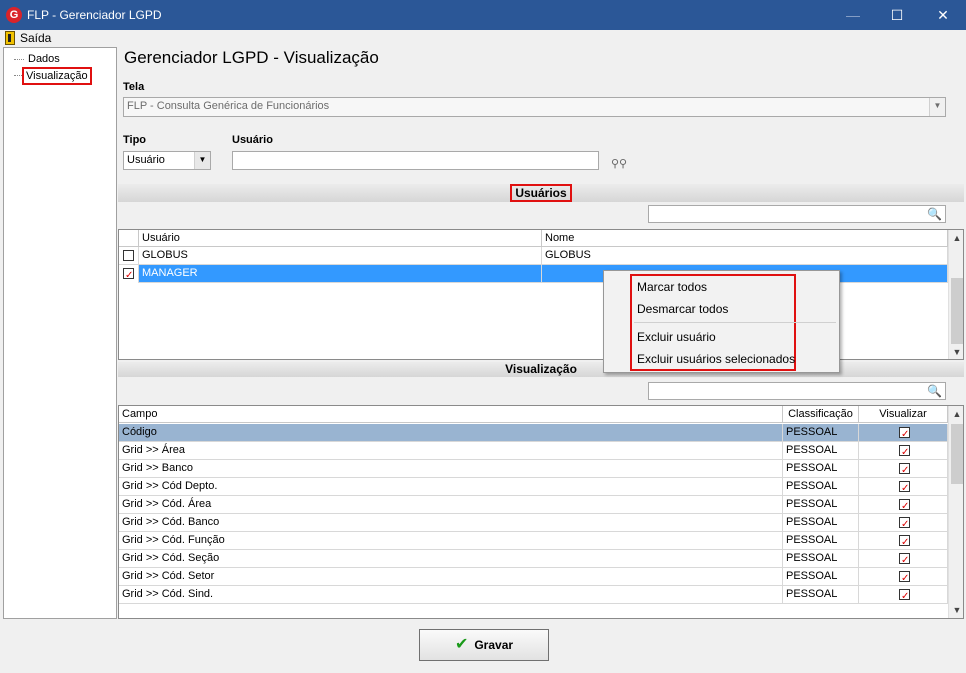 Image resolution: width=966 pixels, height=673 pixels. Describe the element at coordinates (672, 287) in the screenshot. I see `menu-item-marcar-todos: Marcar todos` at that location.